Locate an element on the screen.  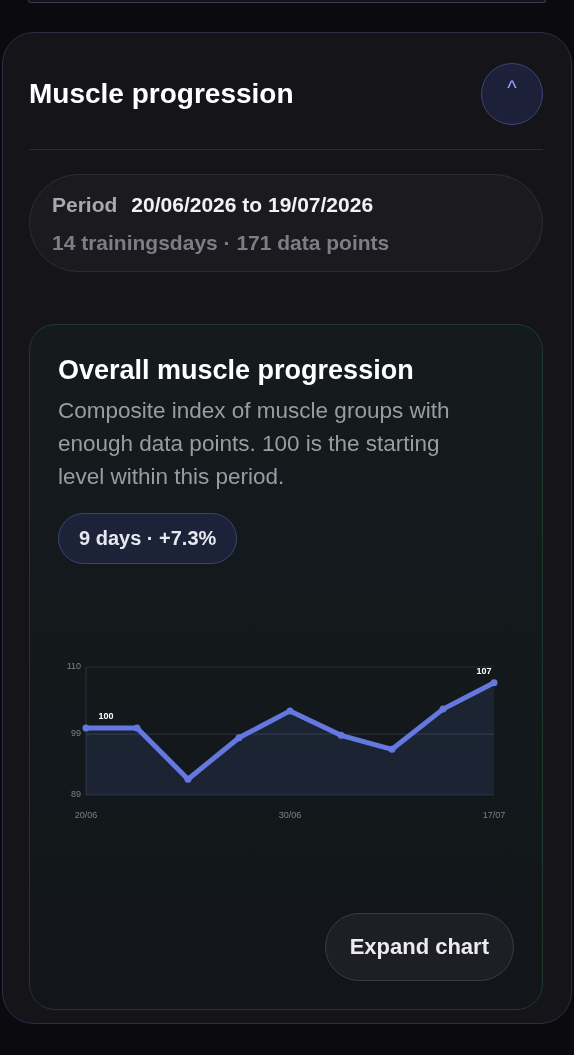
collapse-button: ^ is located at coordinates (512, 94).